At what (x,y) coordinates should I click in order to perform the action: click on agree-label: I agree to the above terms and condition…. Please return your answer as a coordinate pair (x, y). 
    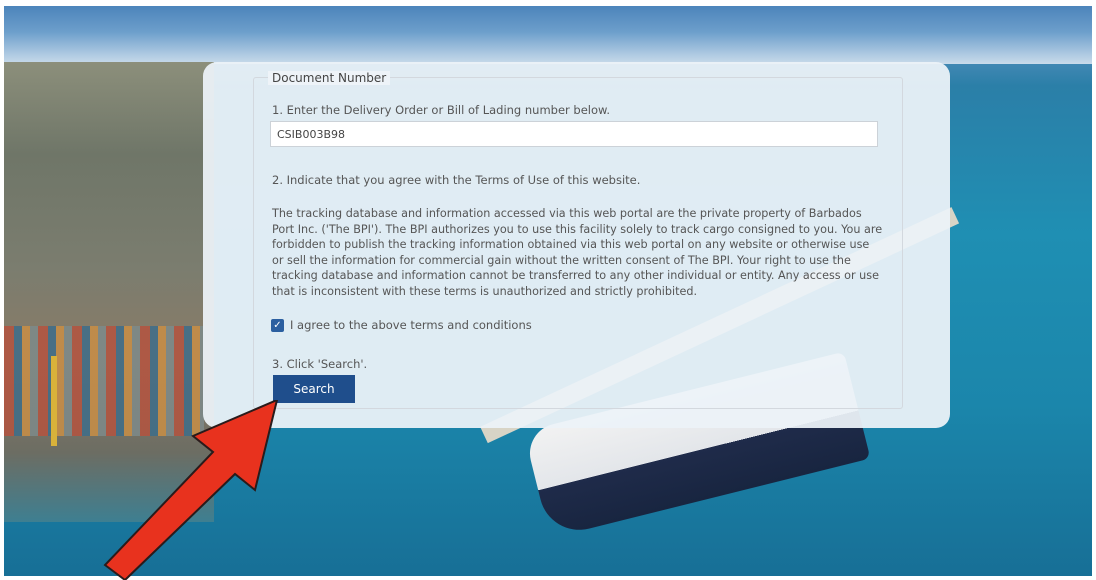
    Looking at the image, I should click on (411, 325).